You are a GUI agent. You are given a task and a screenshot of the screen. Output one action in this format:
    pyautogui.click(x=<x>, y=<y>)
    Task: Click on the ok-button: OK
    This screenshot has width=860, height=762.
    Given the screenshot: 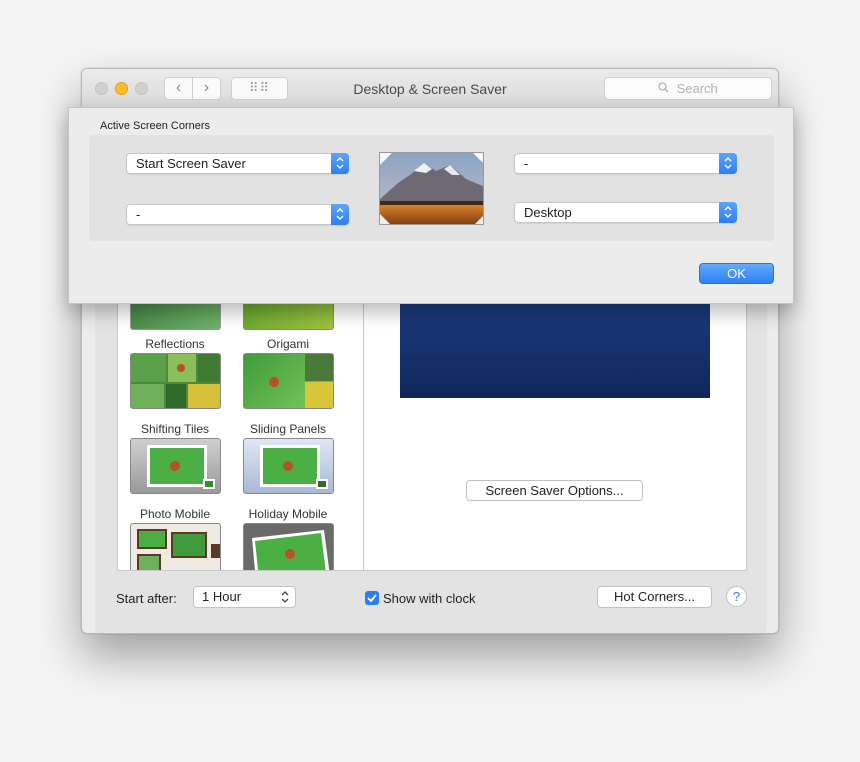 What is the action you would take?
    pyautogui.click(x=736, y=273)
    